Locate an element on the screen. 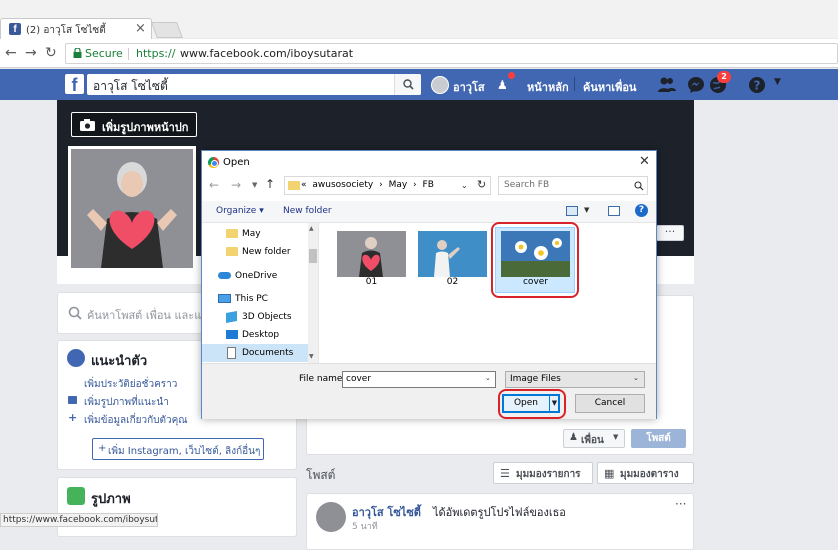 This screenshot has height=550, width=838. add-cover-photo-button: เพิ่มรูปภาพหน้าปก is located at coordinates (134, 124).